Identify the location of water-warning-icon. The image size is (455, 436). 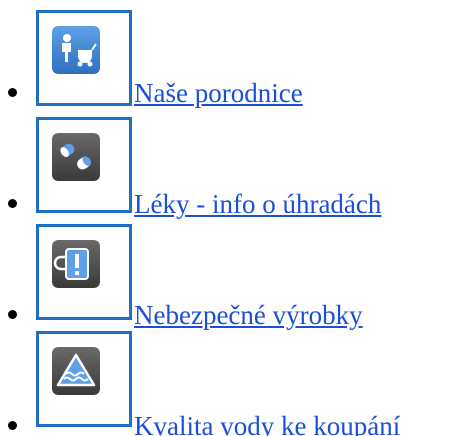
(76, 371).